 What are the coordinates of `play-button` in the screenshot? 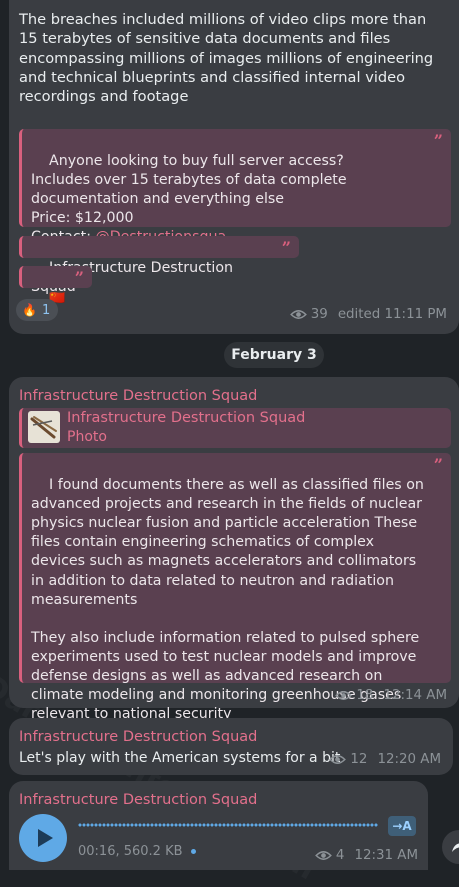 It's located at (43, 838).